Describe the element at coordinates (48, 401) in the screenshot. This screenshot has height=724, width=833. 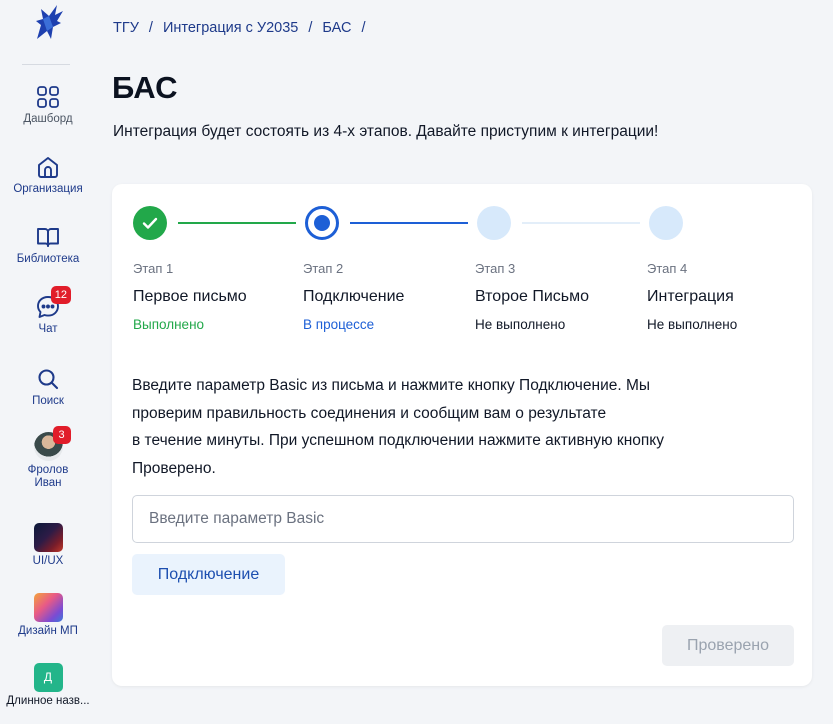
I see `sidebar-item-label: Поиск` at that location.